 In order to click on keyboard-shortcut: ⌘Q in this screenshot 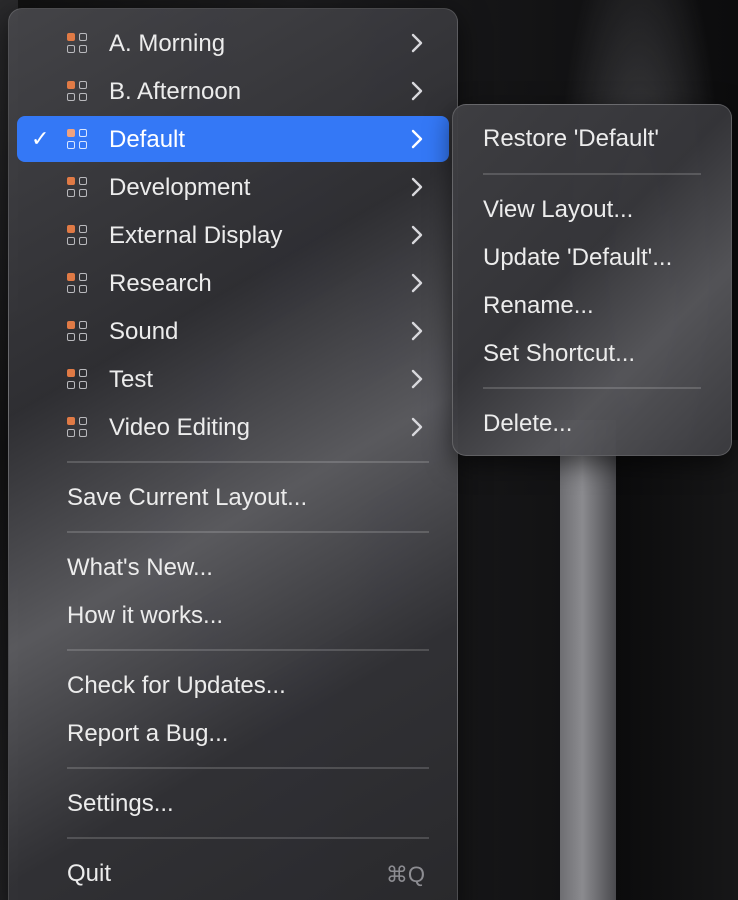, I will do `click(405, 874)`.